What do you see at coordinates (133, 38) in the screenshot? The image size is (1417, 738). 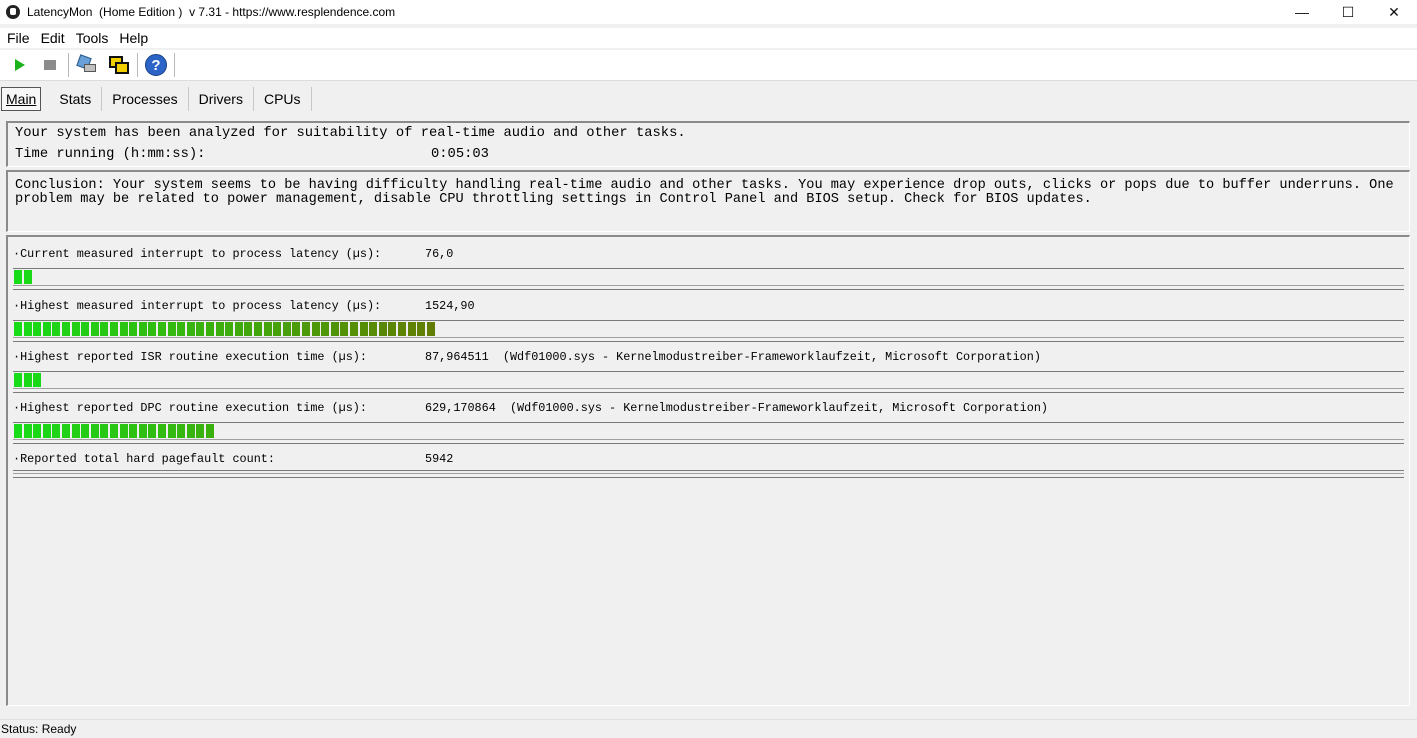 I see `menu-help: Help` at bounding box center [133, 38].